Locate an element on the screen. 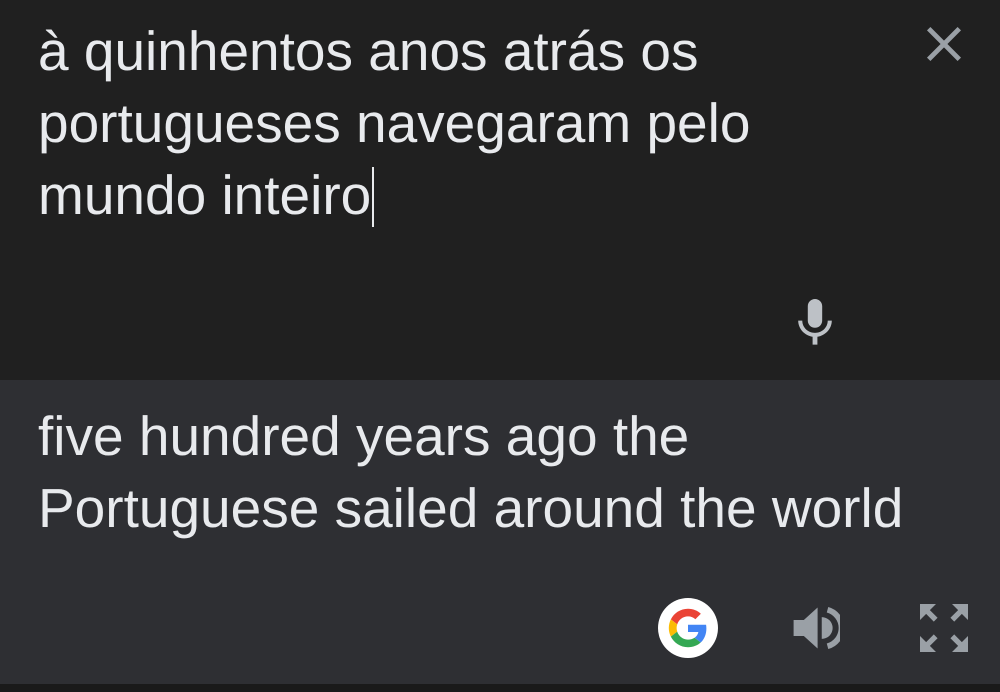 The height and width of the screenshot is (692, 1000). g-logo-icon is located at coordinates (688, 628).